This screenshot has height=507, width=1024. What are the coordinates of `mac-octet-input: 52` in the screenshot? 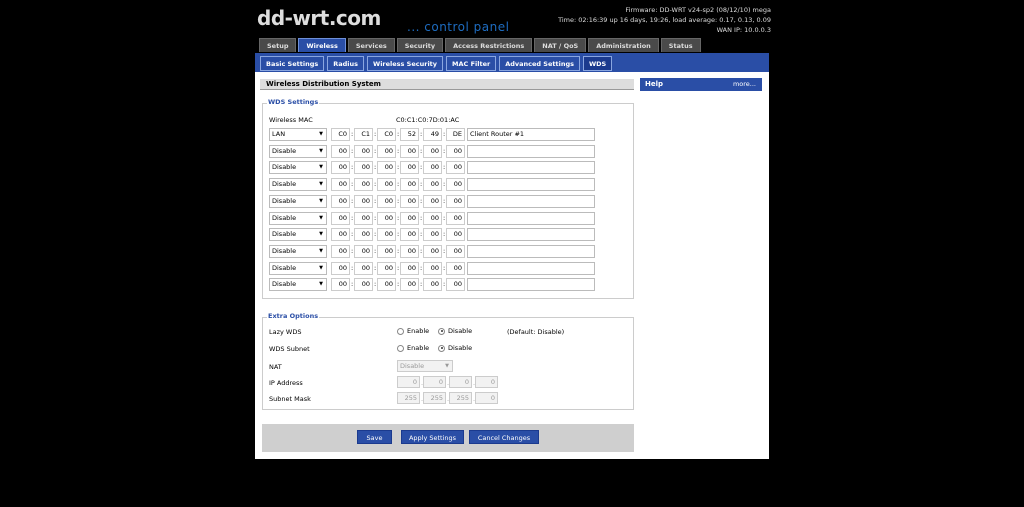 It's located at (409, 134).